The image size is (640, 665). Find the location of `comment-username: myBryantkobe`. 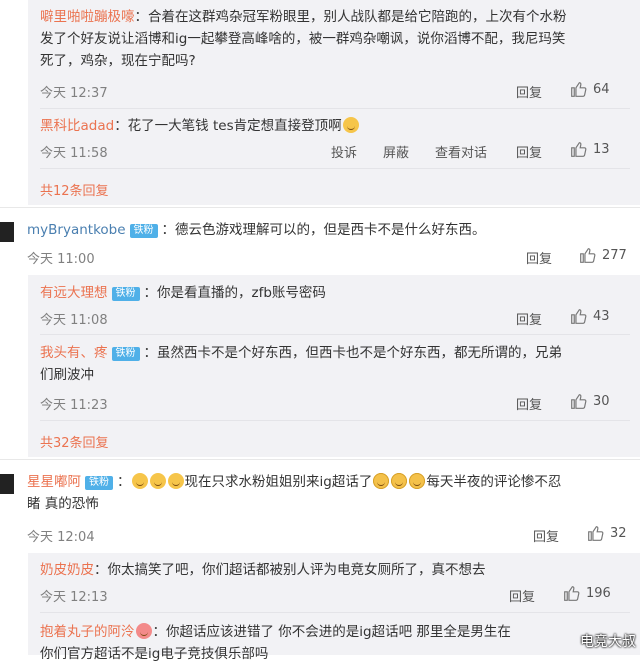

comment-username: myBryantkobe is located at coordinates (76, 230).